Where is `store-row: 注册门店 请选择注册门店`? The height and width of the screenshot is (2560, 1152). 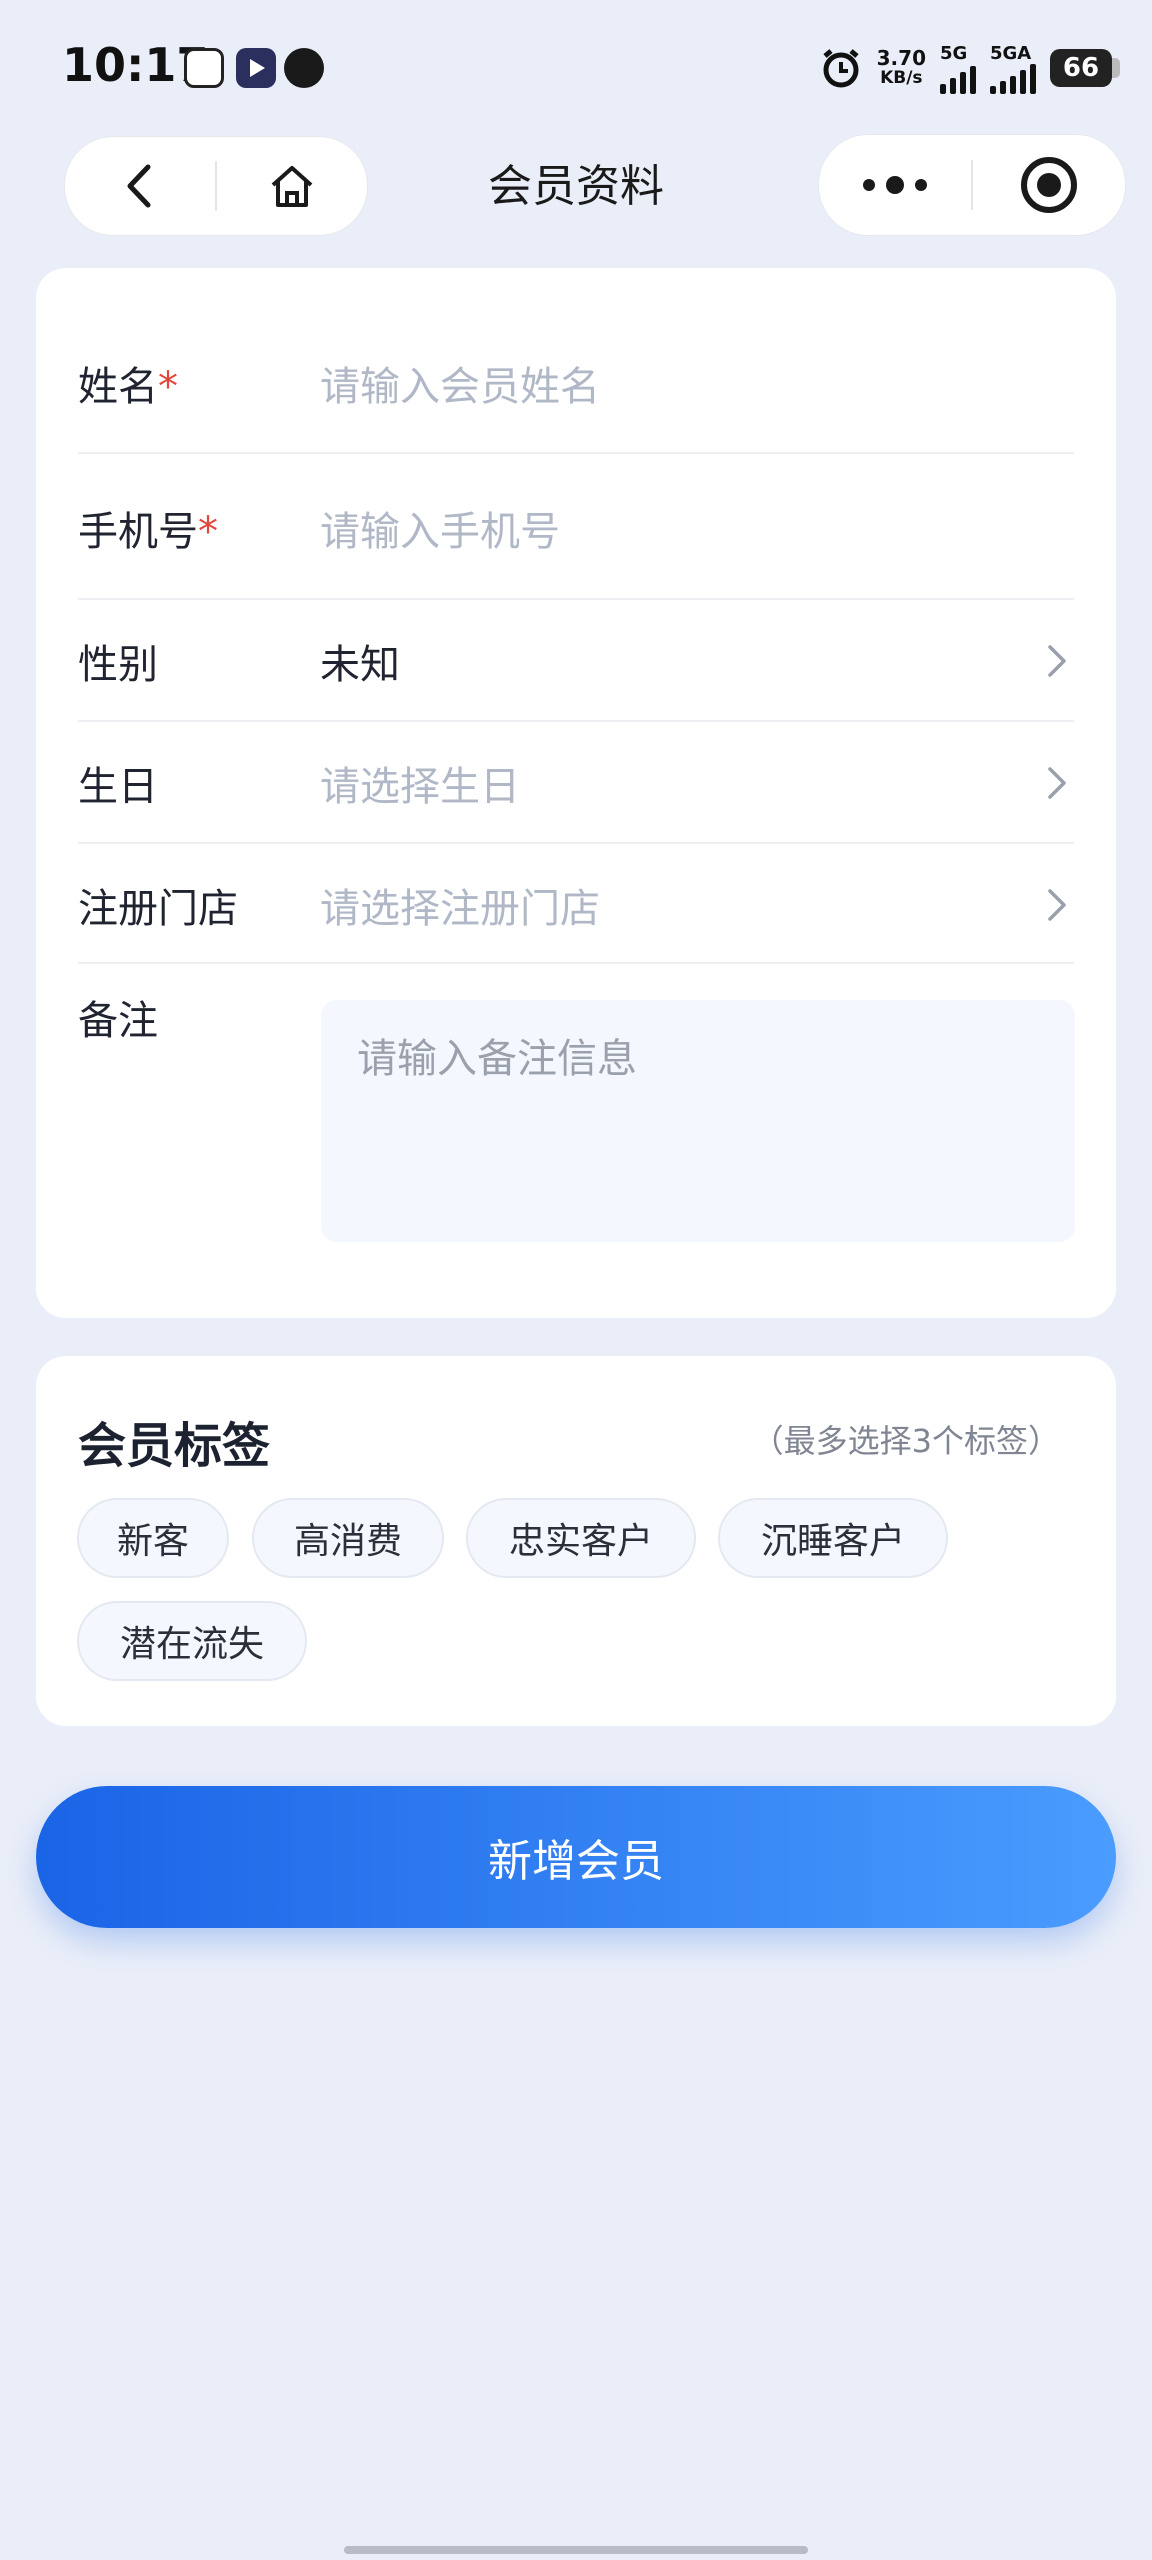
store-row: 注册门店 请选择注册门店 is located at coordinates (576, 905).